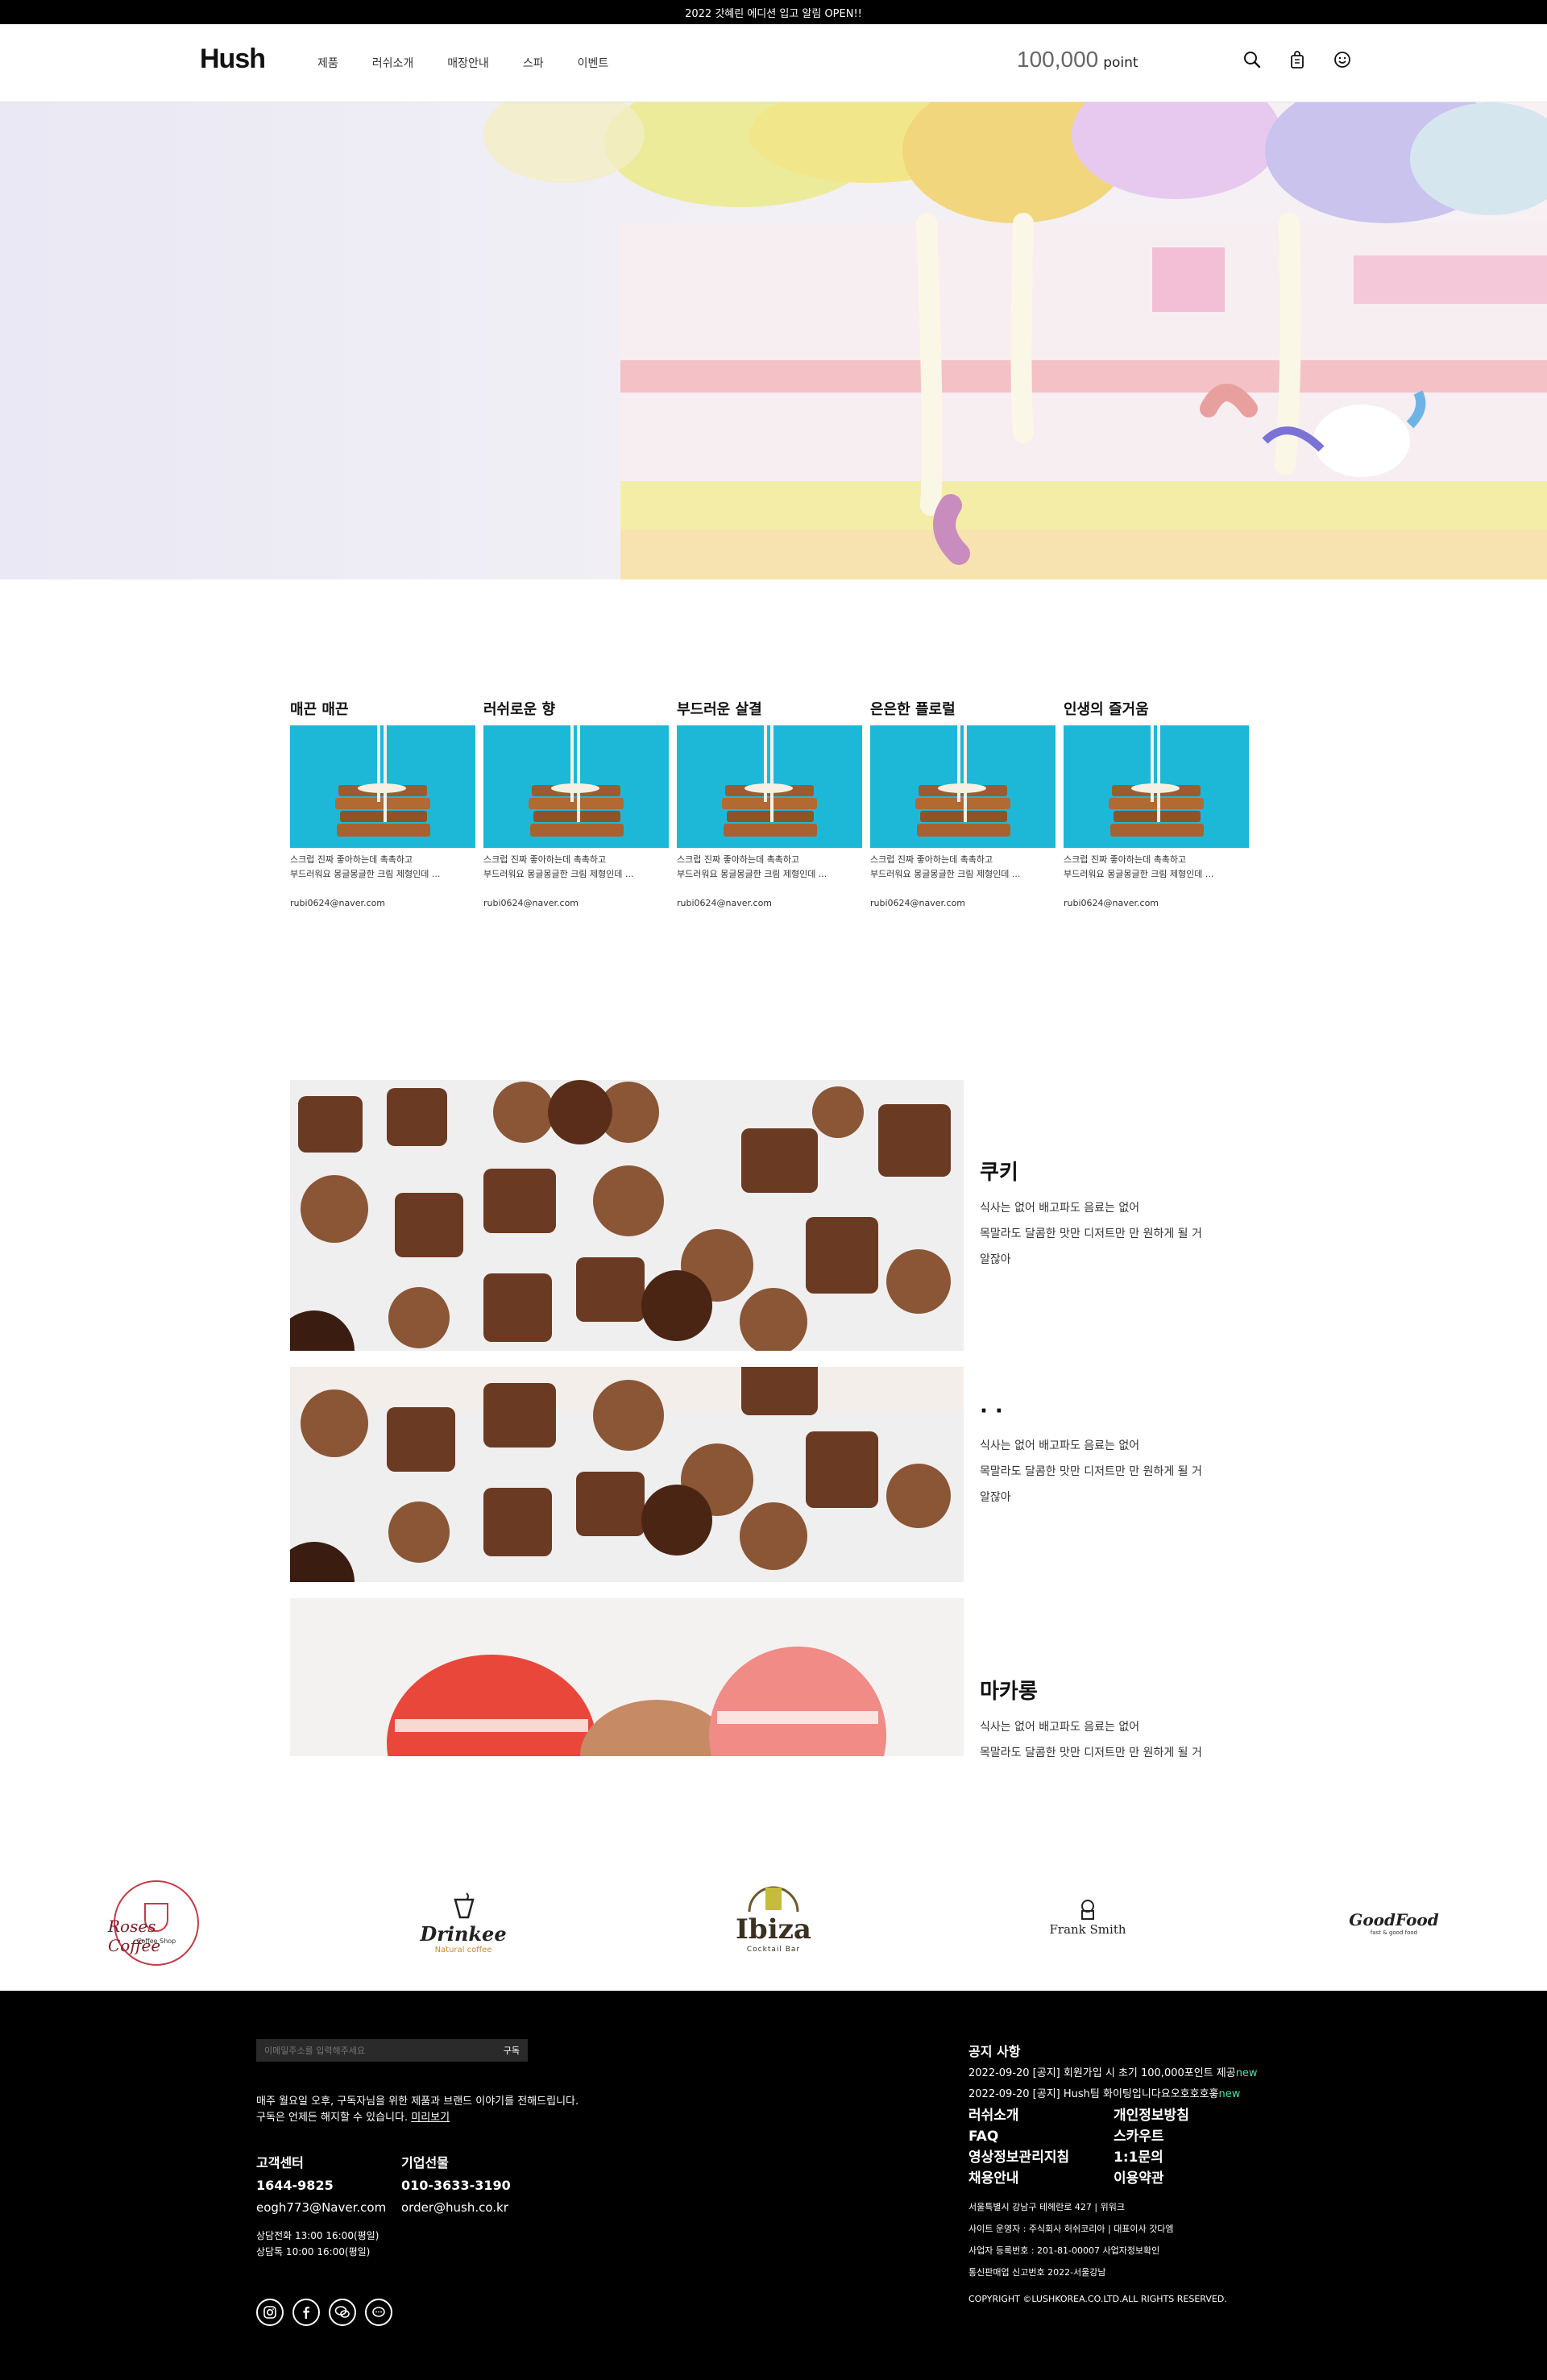  What do you see at coordinates (1087, 1929) in the screenshot?
I see `brand-name: Frank Smith` at bounding box center [1087, 1929].